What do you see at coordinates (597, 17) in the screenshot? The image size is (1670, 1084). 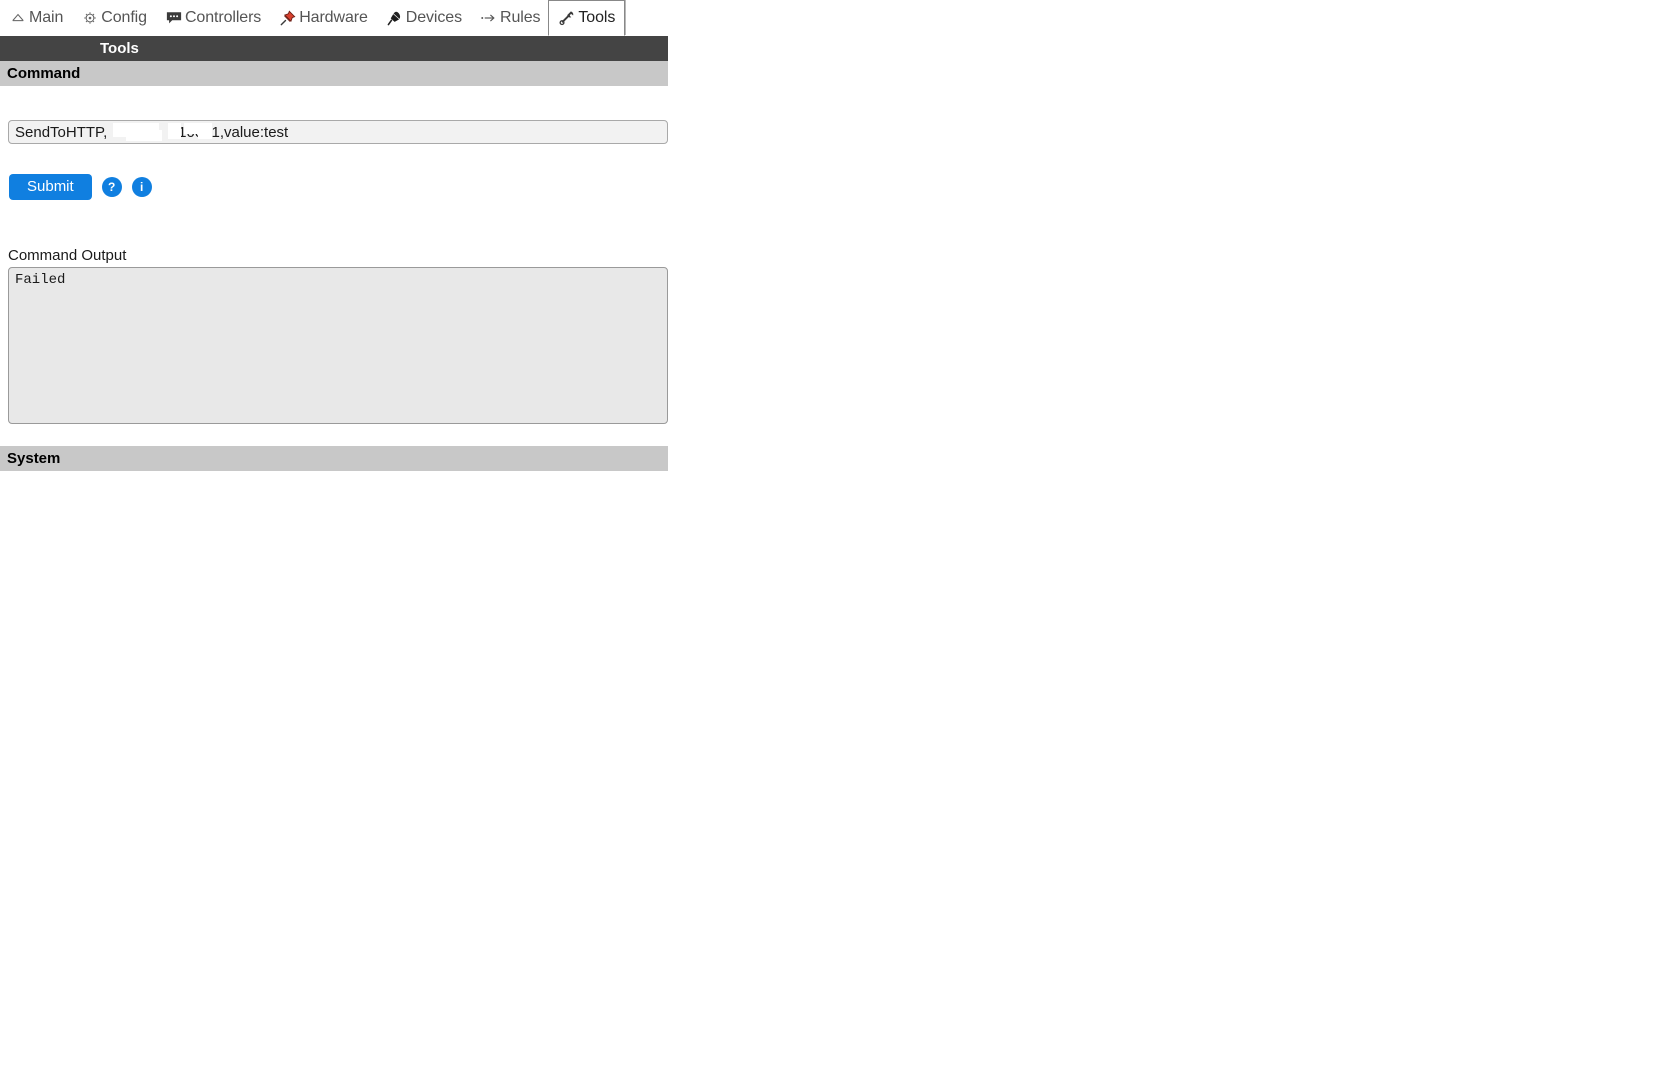 I see `tab-tools-label: Tools` at bounding box center [597, 17].